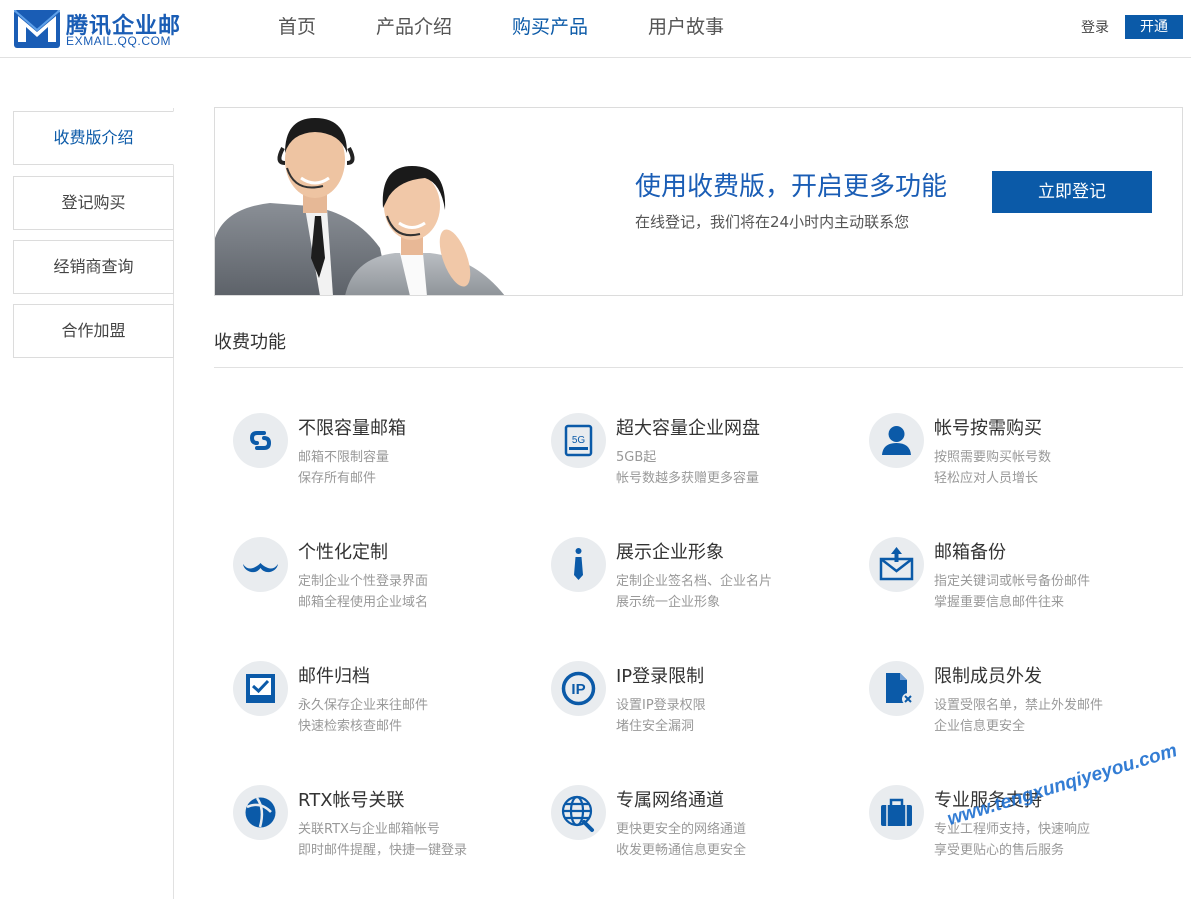 Image resolution: width=1191 pixels, height=899 pixels. What do you see at coordinates (363, 705) in the screenshot?
I see `feature-desc: 永久保存企业来往邮件` at bounding box center [363, 705].